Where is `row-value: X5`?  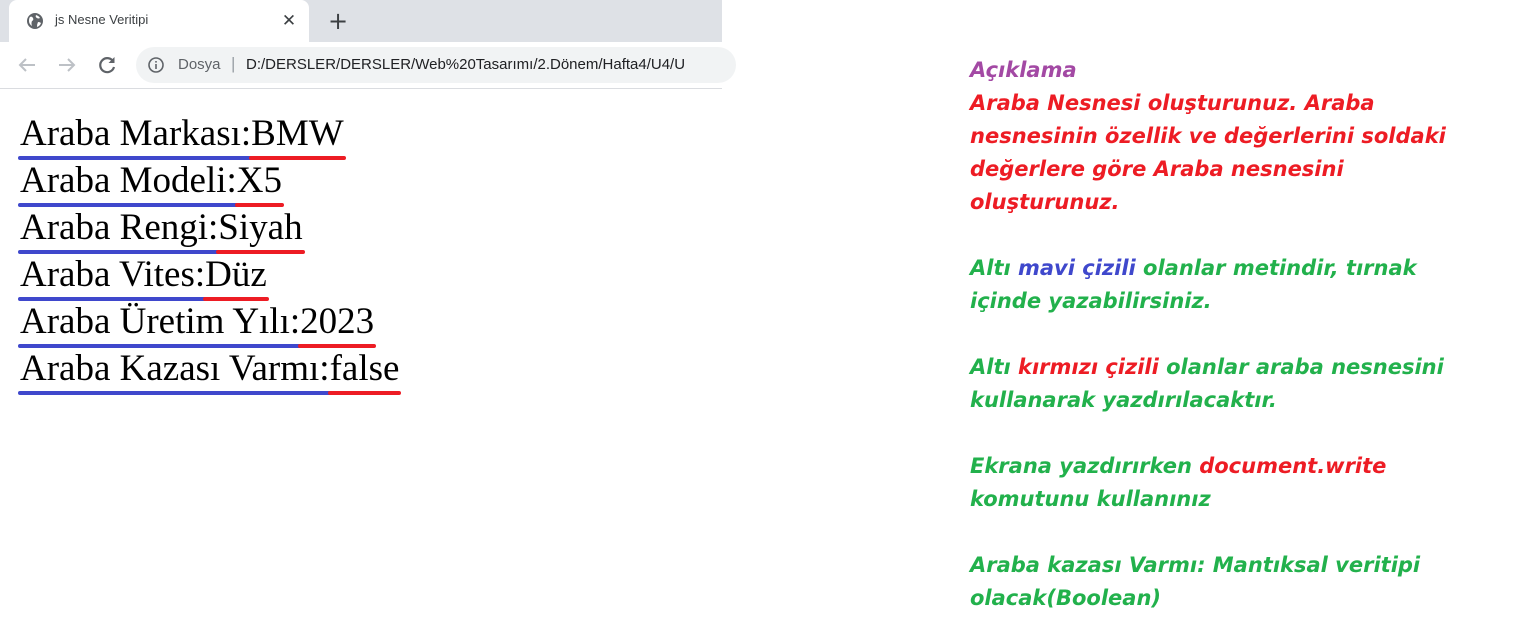 row-value: X5 is located at coordinates (259, 182).